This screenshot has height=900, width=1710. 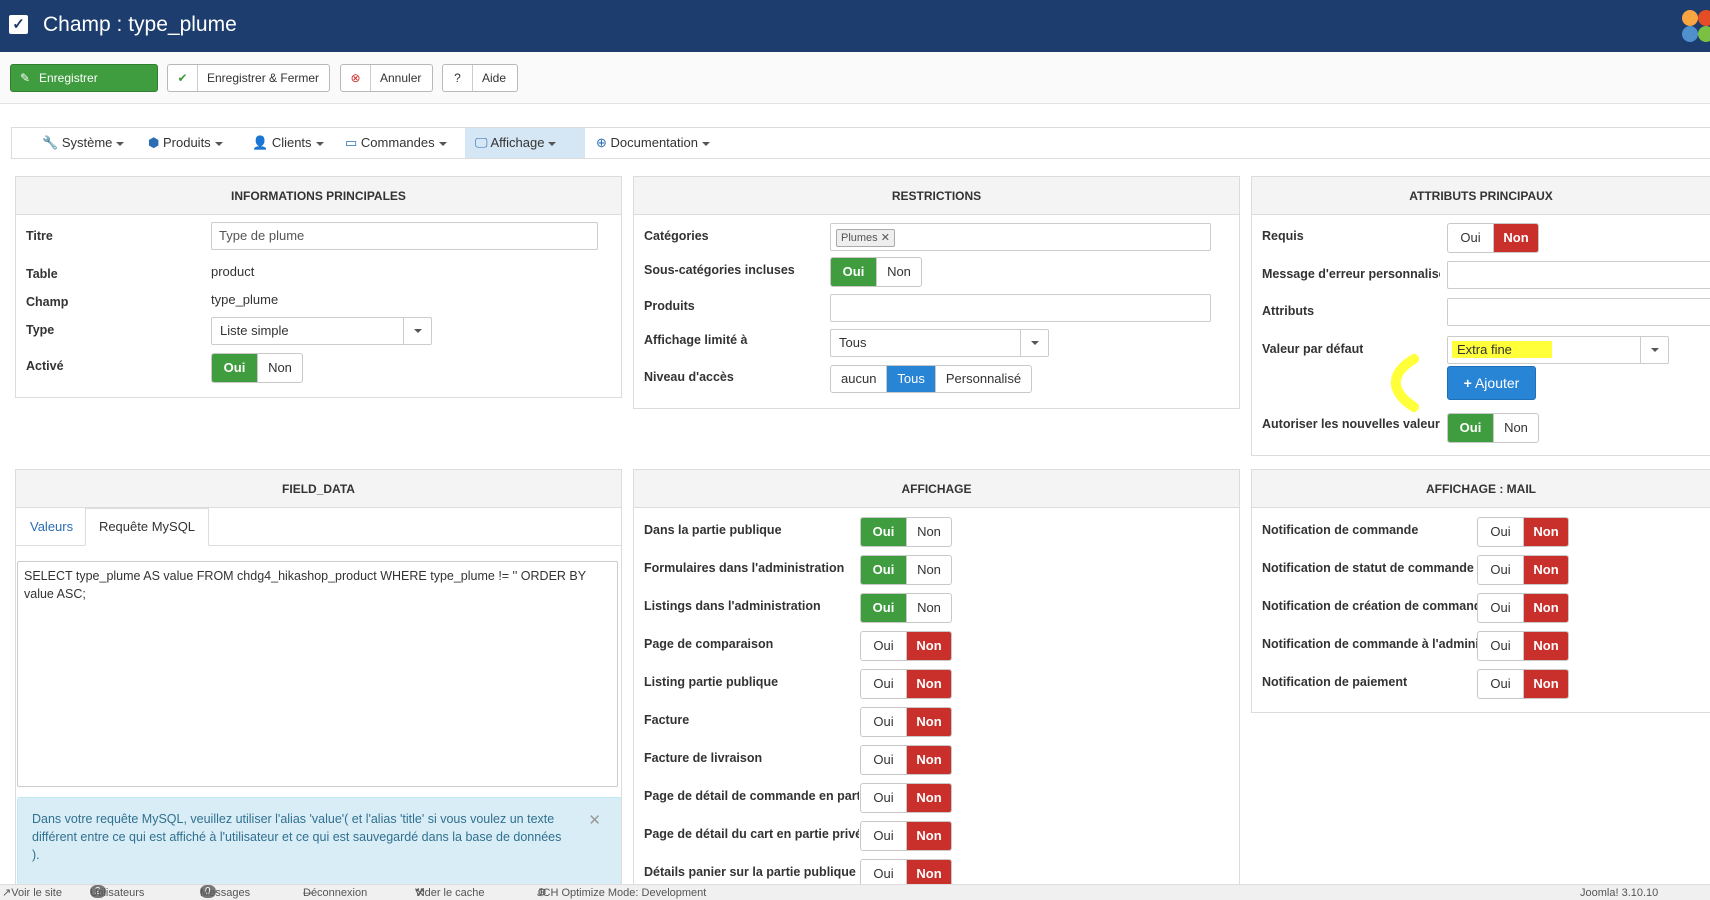 What do you see at coordinates (481, 142) in the screenshot?
I see `monitor-icon: 🖵` at bounding box center [481, 142].